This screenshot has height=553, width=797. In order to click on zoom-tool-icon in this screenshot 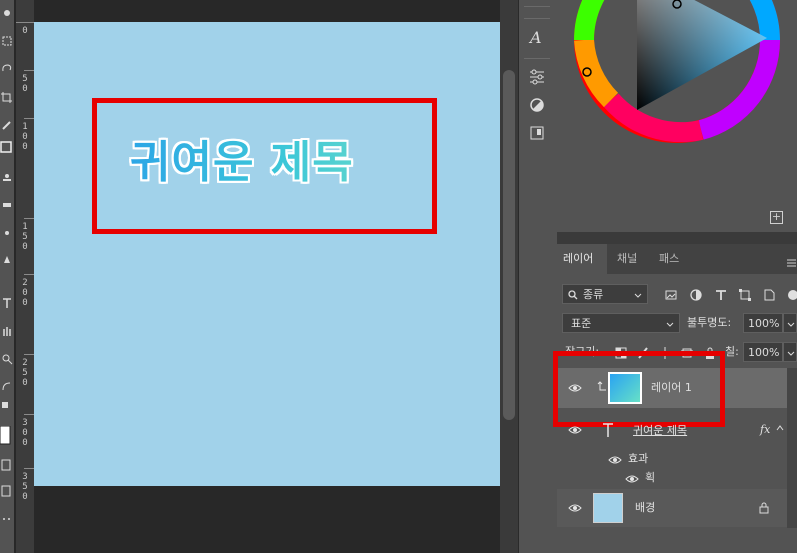, I will do `click(7, 359)`.